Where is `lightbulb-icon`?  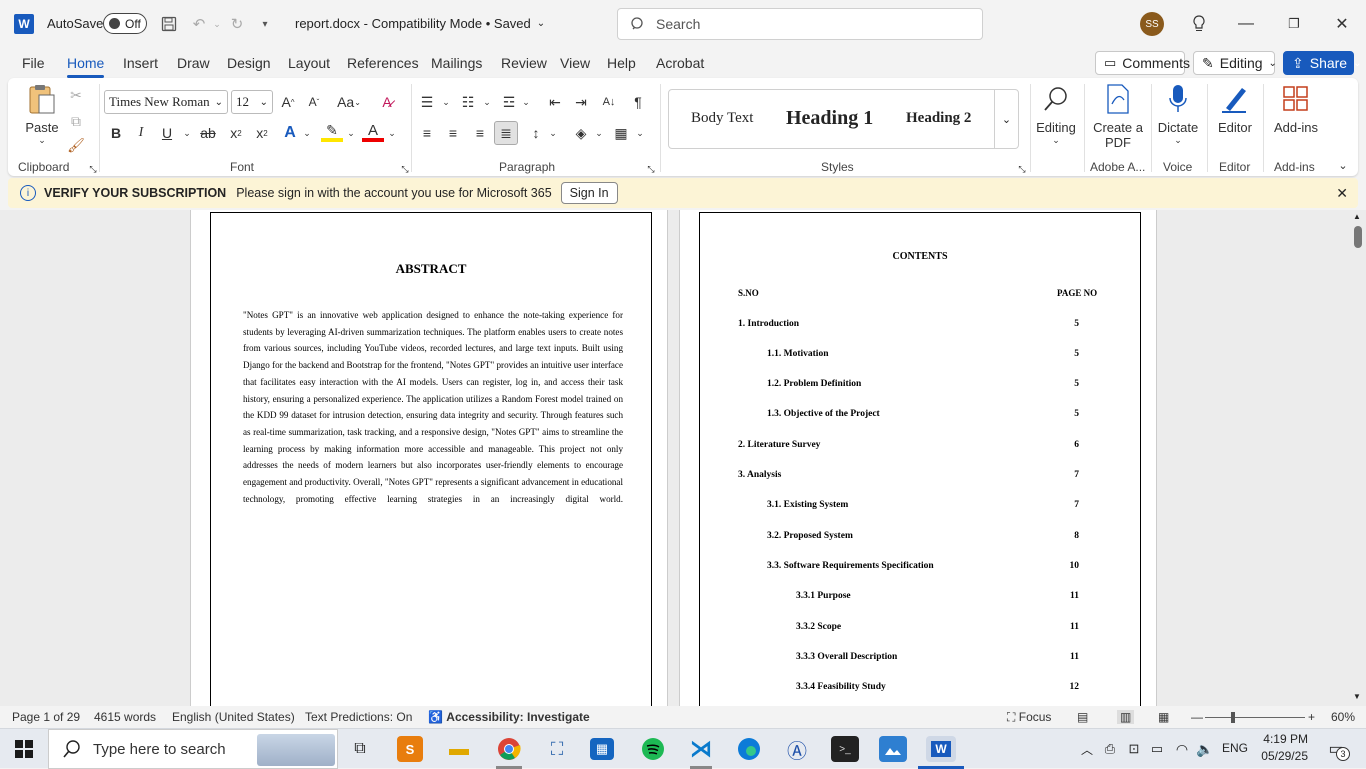 lightbulb-icon is located at coordinates (1199, 24).